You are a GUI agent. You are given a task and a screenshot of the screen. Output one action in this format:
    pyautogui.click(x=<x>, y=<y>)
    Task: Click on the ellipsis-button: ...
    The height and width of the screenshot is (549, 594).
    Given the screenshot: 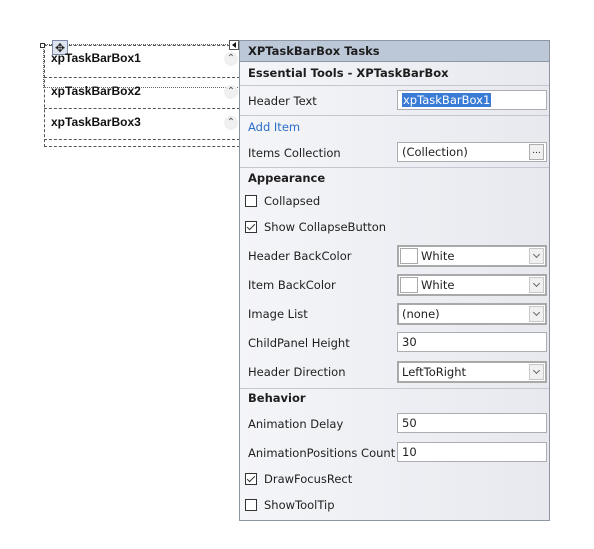 What is the action you would take?
    pyautogui.click(x=536, y=152)
    